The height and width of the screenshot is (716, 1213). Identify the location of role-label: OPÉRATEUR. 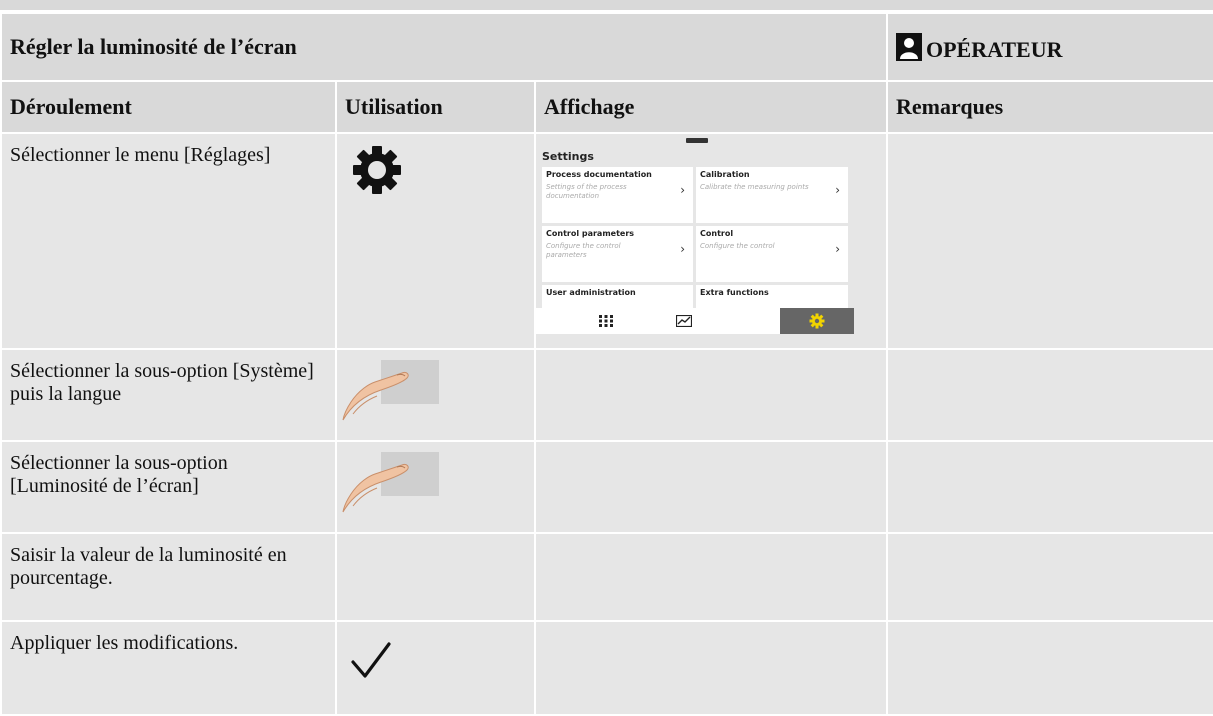
(994, 49).